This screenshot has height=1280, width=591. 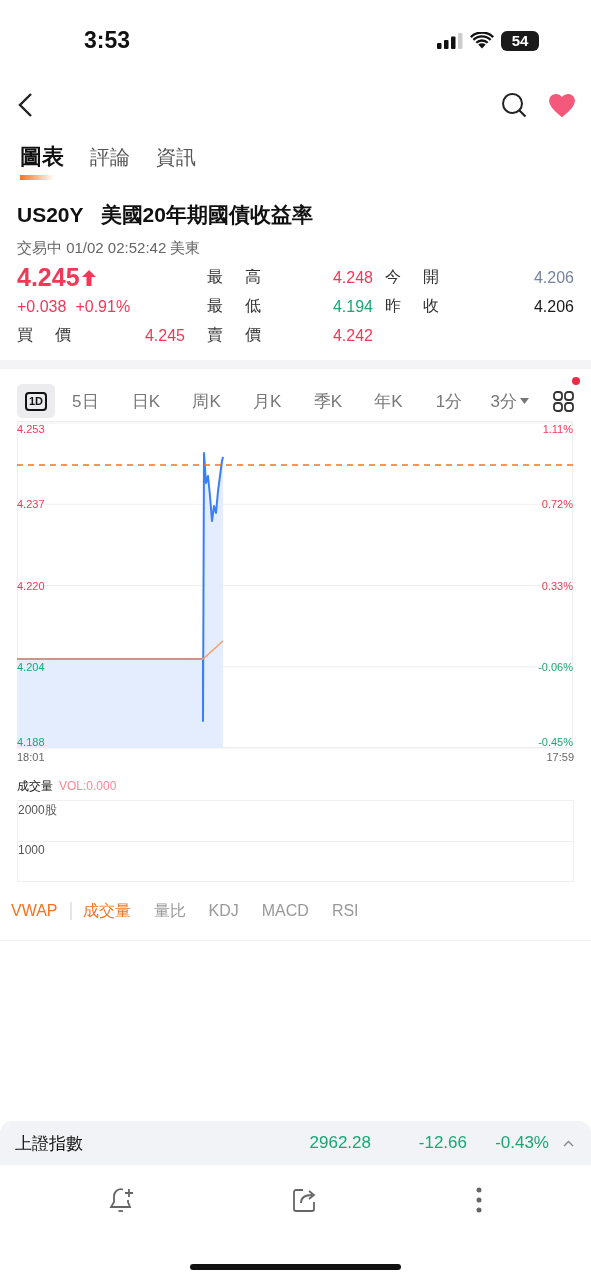 I want to click on indicator-tab: RSI, so click(x=345, y=911).